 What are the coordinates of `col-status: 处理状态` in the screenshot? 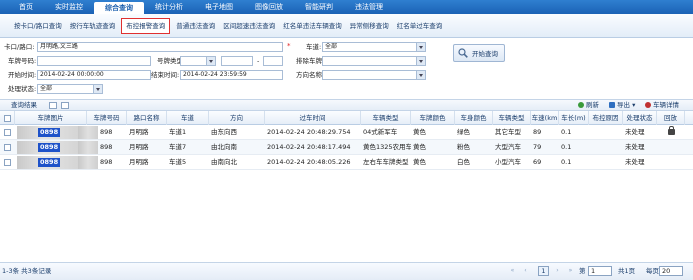 It's located at (640, 118).